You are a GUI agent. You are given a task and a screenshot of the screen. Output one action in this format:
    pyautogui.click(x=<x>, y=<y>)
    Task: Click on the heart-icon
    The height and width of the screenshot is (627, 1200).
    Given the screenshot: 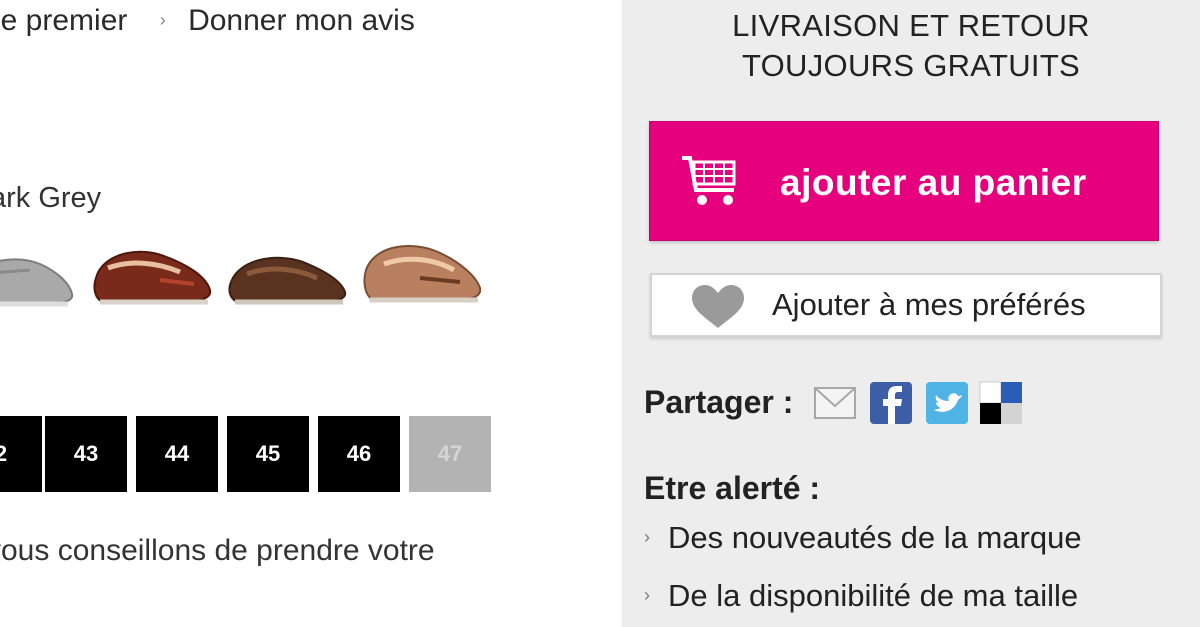 What is the action you would take?
    pyautogui.click(x=718, y=306)
    